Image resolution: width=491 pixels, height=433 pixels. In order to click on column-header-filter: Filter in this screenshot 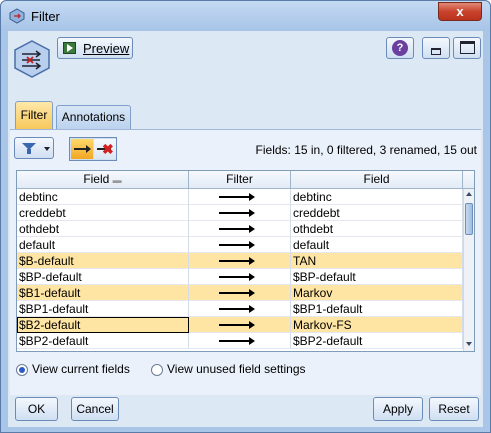, I will do `click(240, 180)`.